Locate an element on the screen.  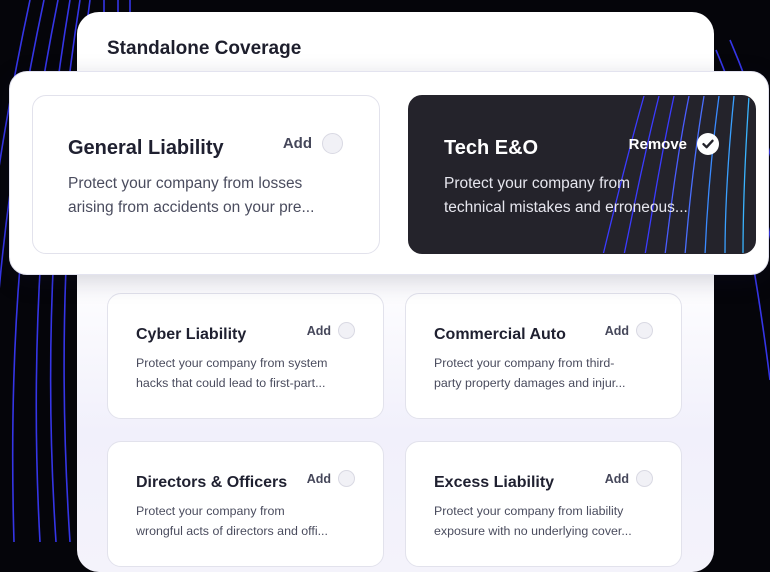
coverage-title: Excess Liability is located at coordinates (494, 482).